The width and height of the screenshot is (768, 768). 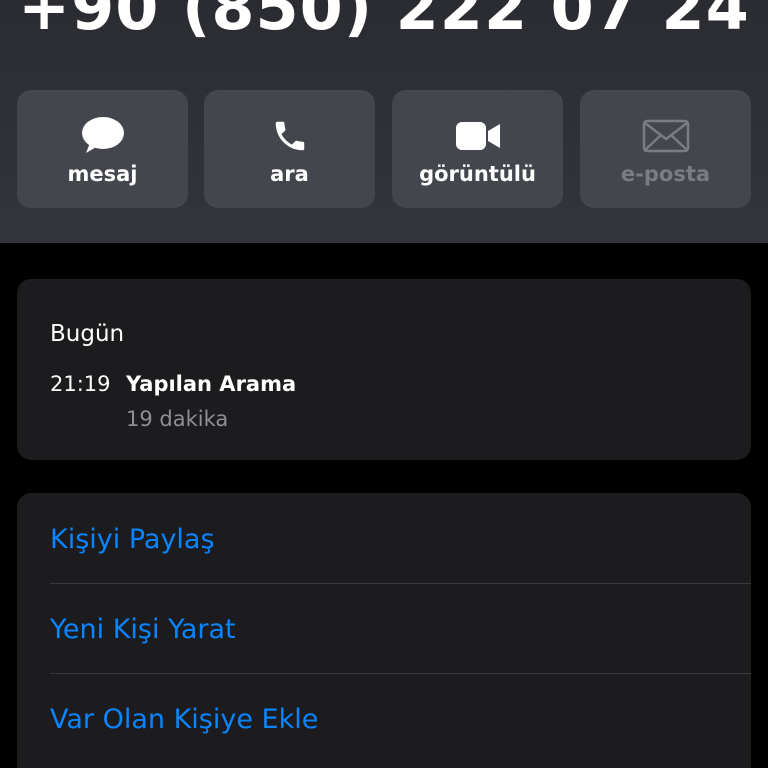 I want to click on call-duration: 19 dakika, so click(x=177, y=419).